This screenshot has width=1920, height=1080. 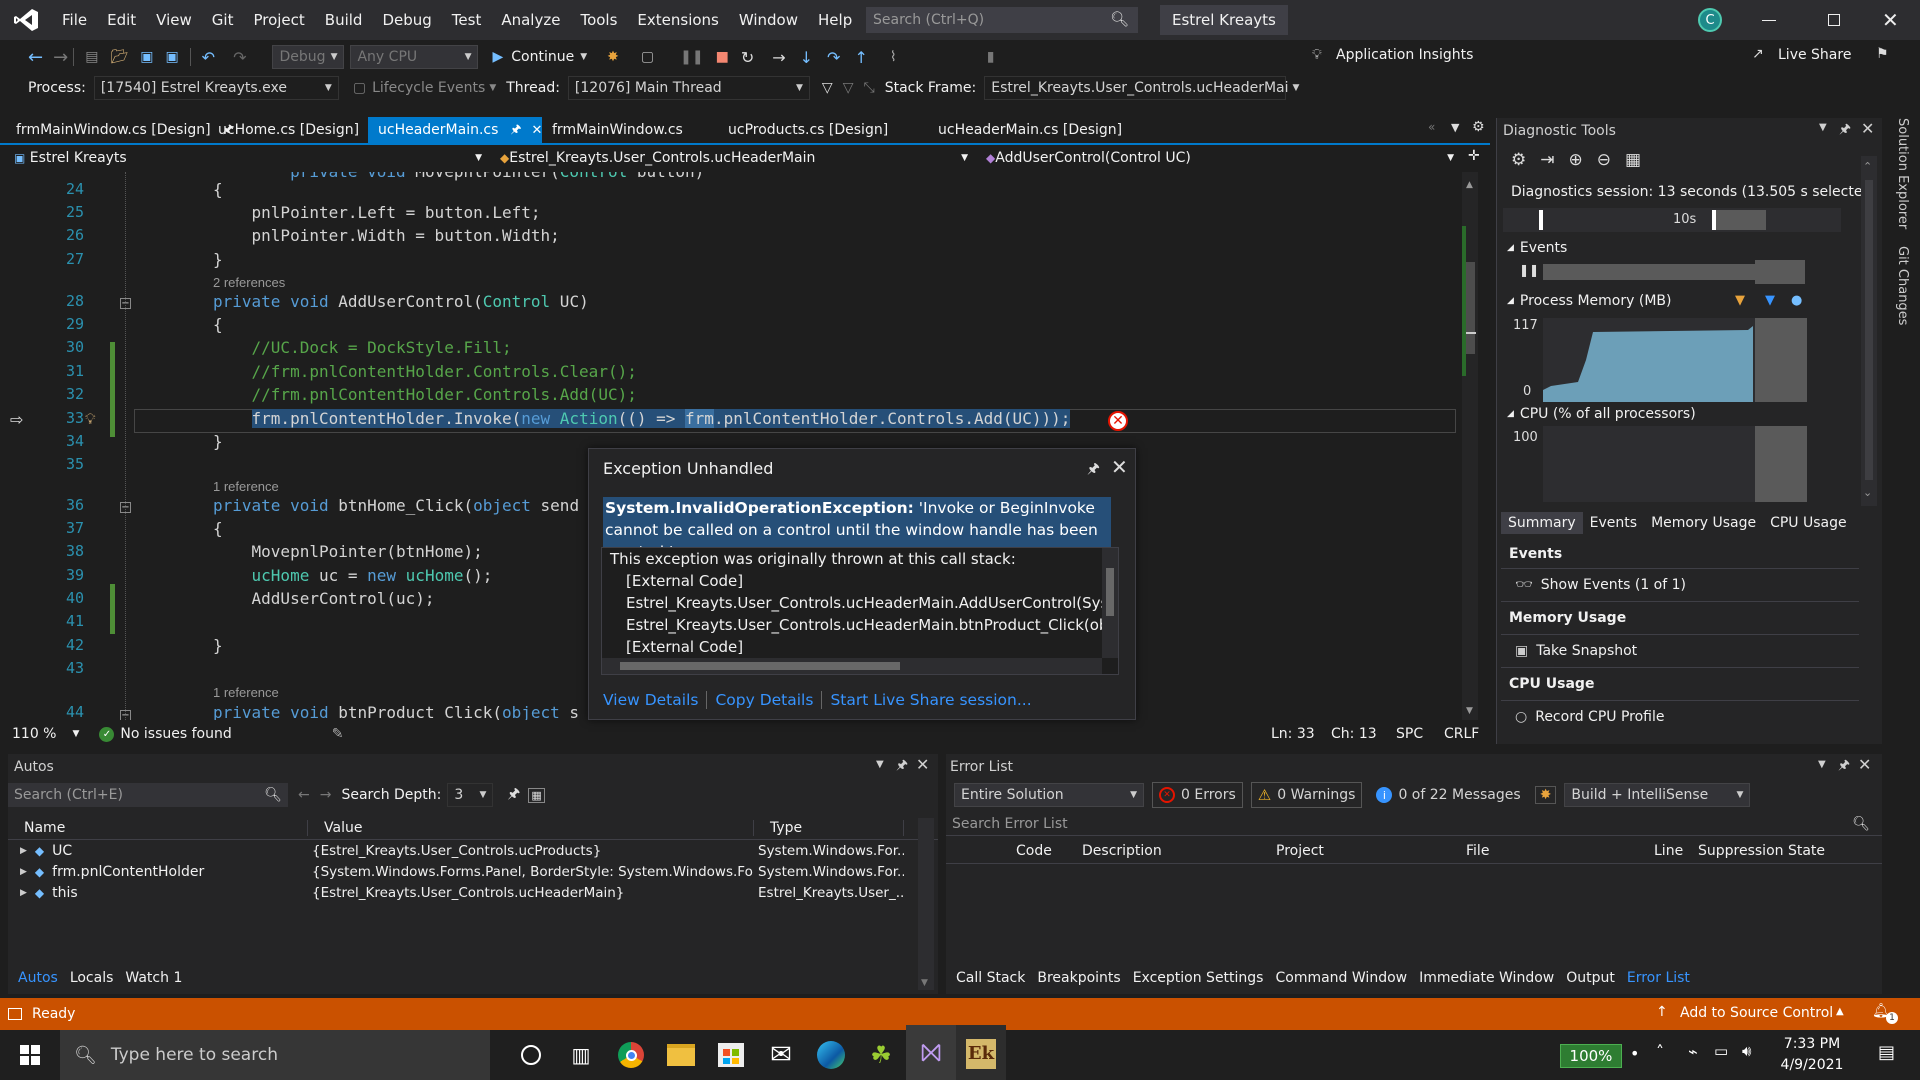 What do you see at coordinates (1890, 20) in the screenshot?
I see `close-window-icon: ✕` at bounding box center [1890, 20].